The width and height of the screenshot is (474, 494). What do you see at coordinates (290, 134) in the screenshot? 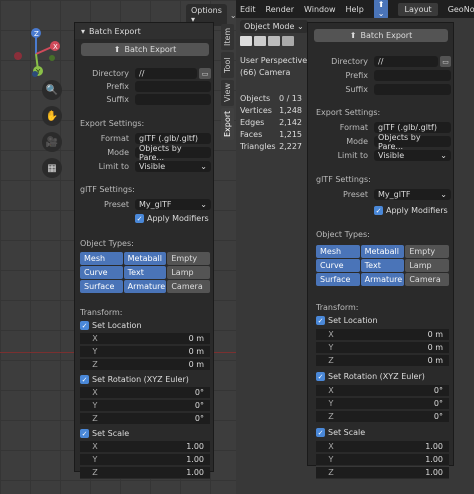
I see `stat-value: 1,215` at bounding box center [290, 134].